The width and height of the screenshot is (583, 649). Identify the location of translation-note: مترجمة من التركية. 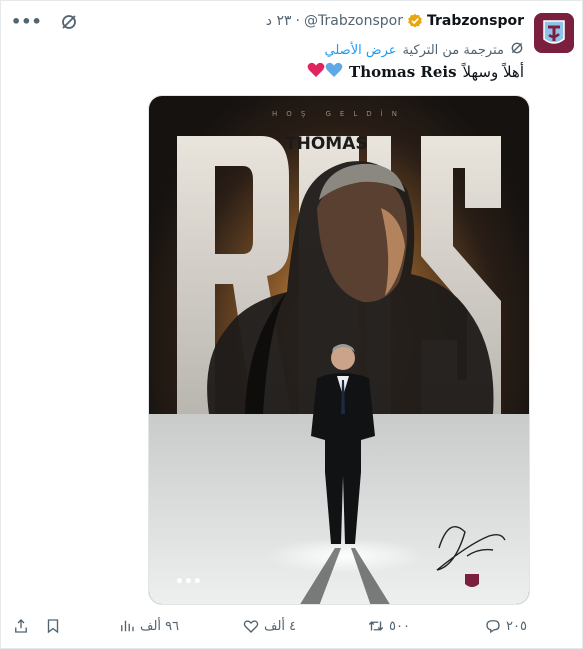
(453, 50).